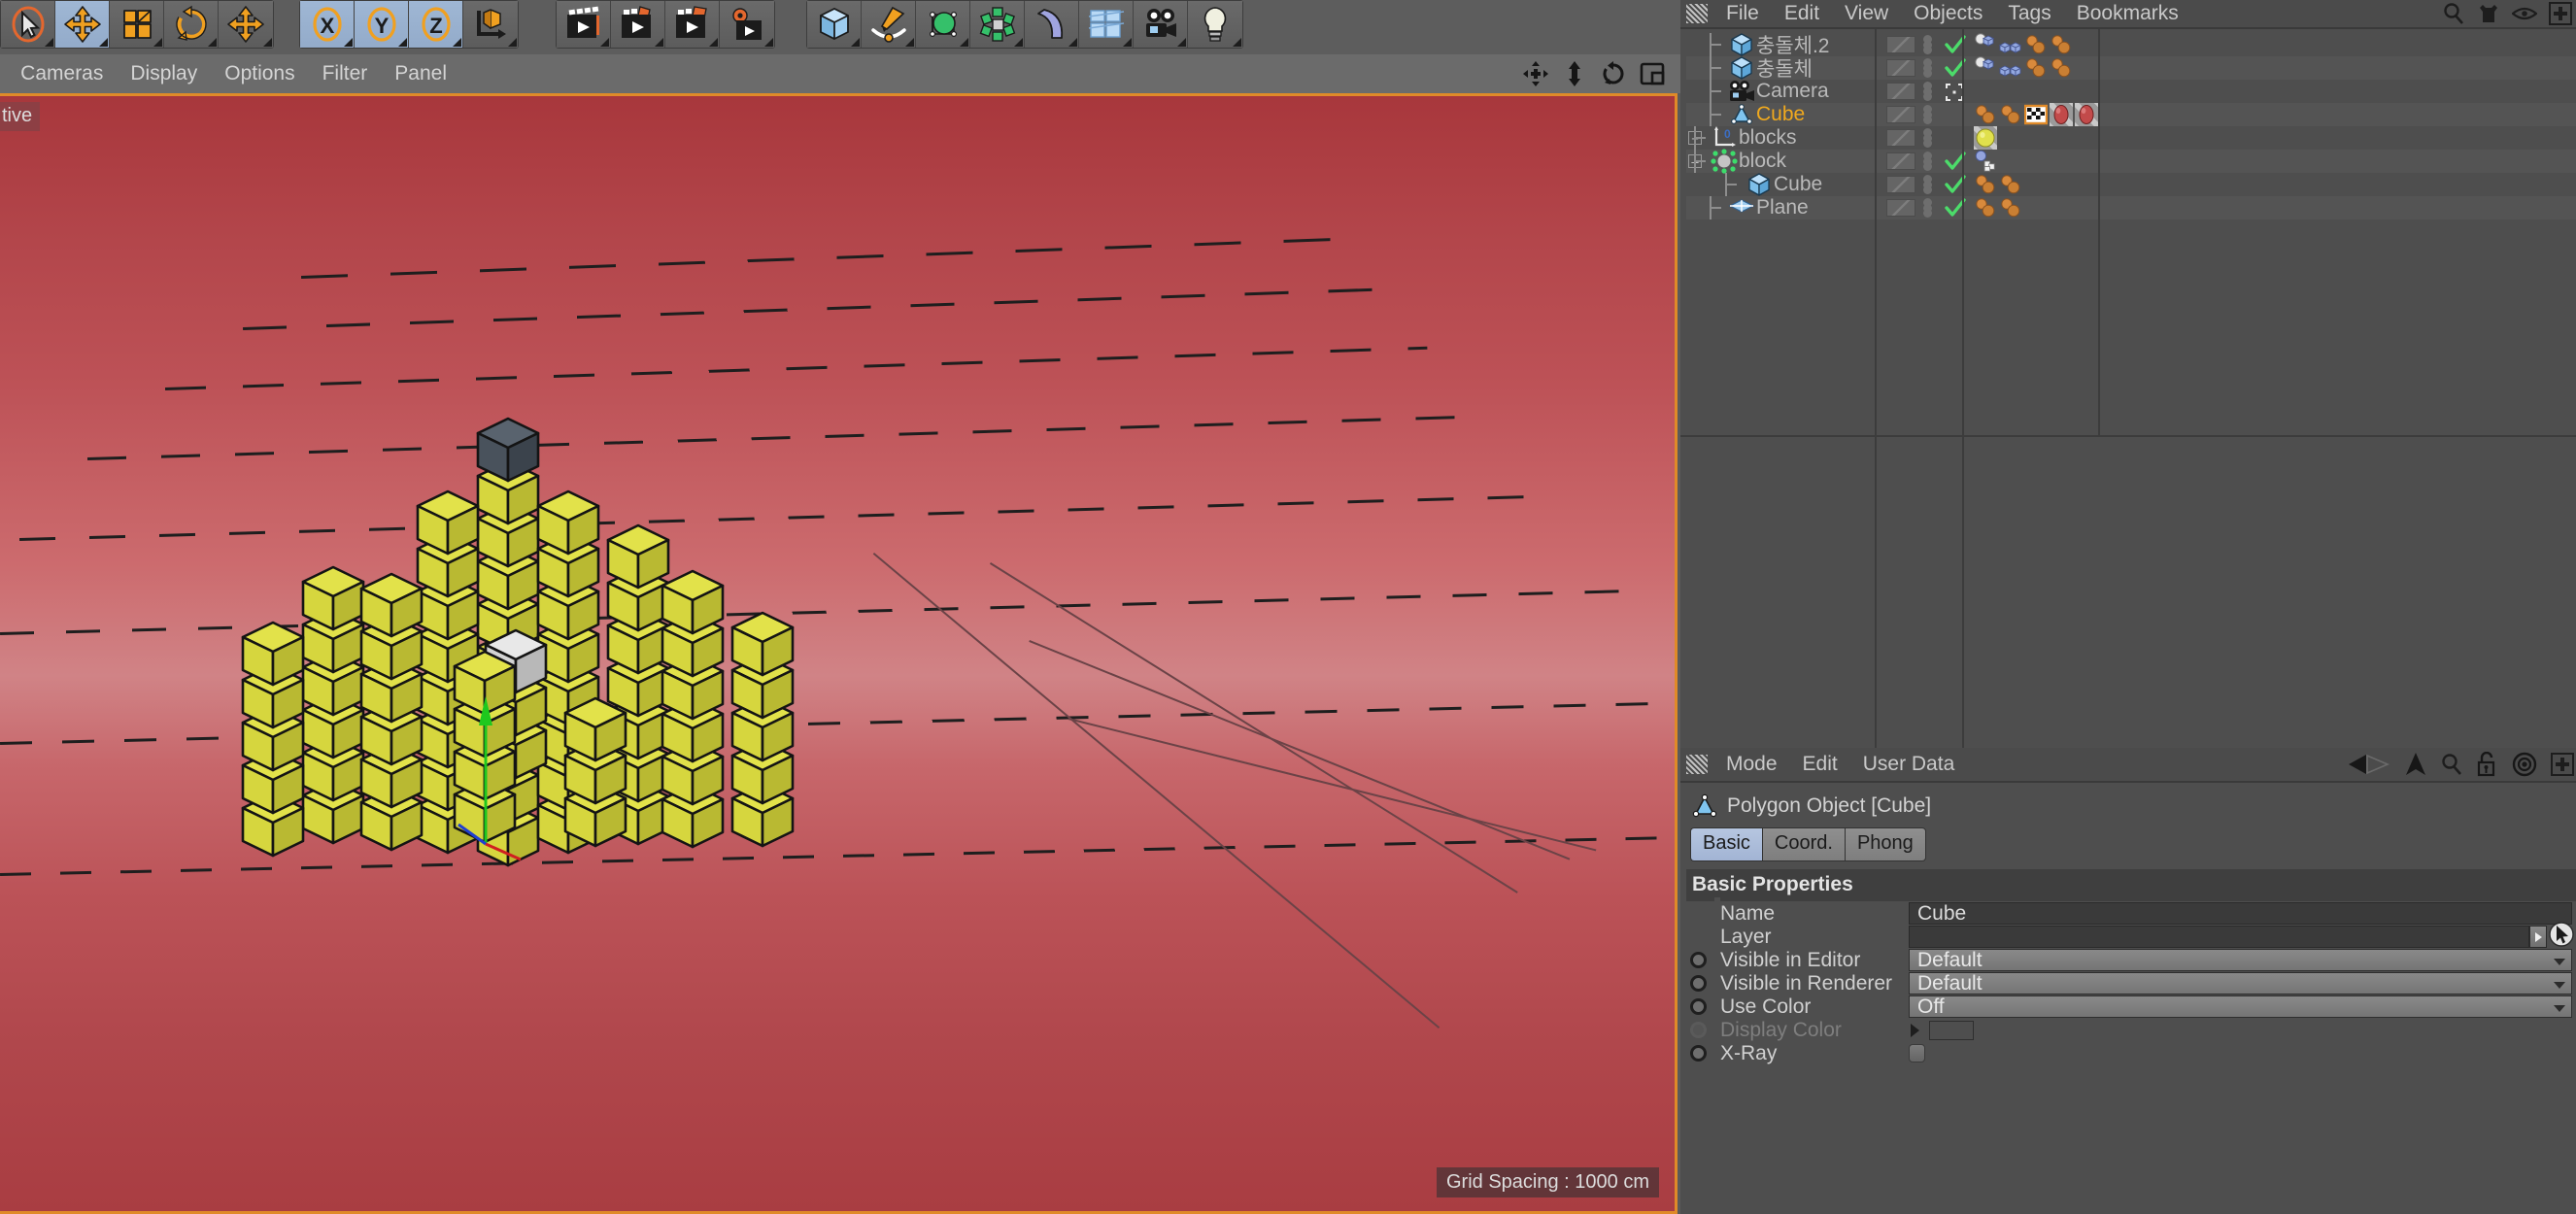  Describe the element at coordinates (1726, 844) in the screenshot. I see `tab-basic: Basic` at that location.